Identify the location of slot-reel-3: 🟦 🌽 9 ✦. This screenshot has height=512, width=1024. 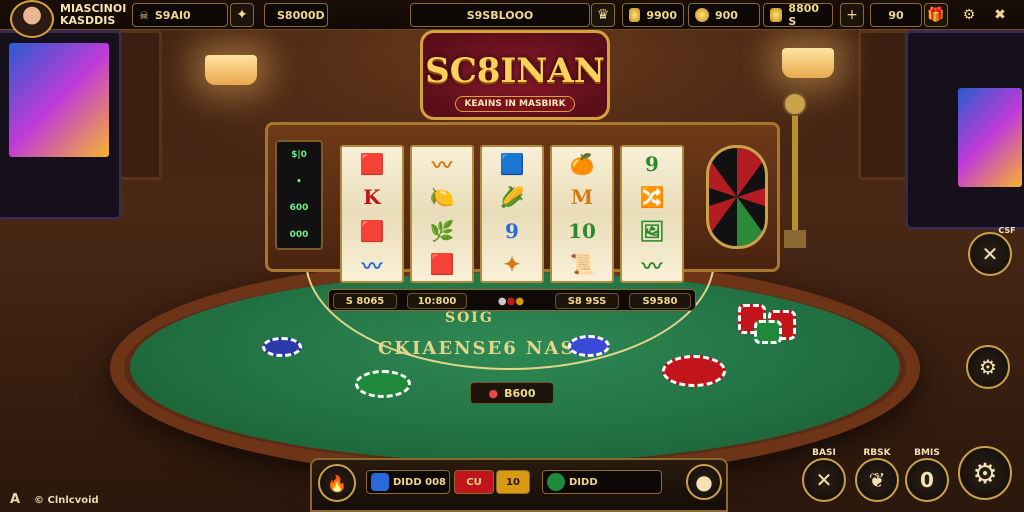
(512, 214).